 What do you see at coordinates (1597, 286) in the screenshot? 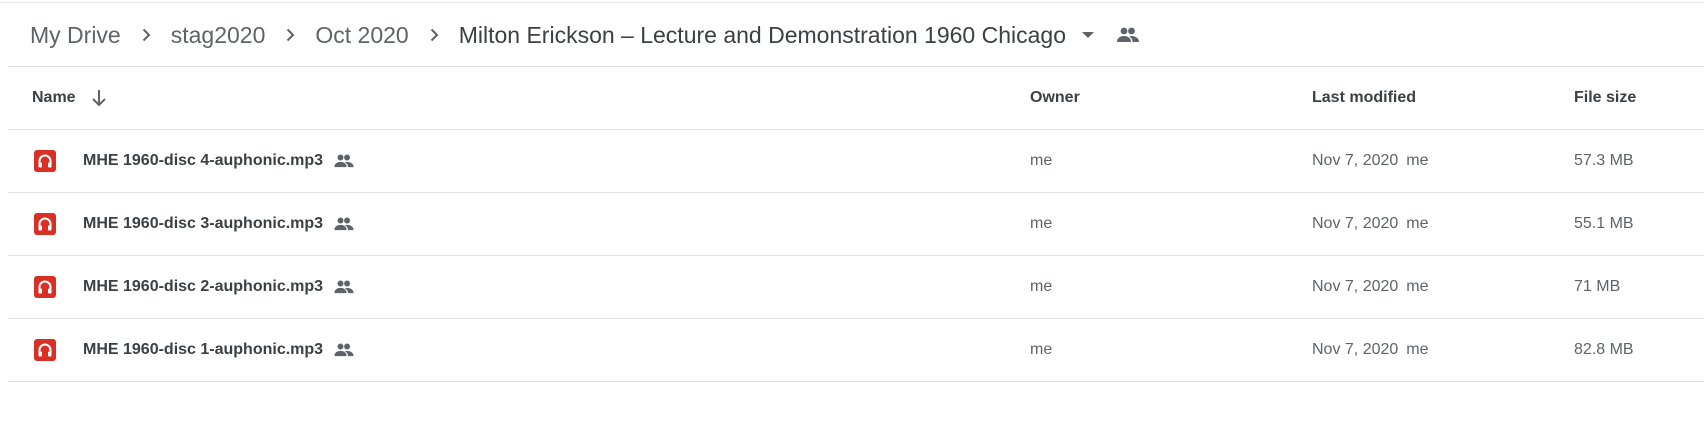
I see `file-size-cell: 71 MB` at bounding box center [1597, 286].